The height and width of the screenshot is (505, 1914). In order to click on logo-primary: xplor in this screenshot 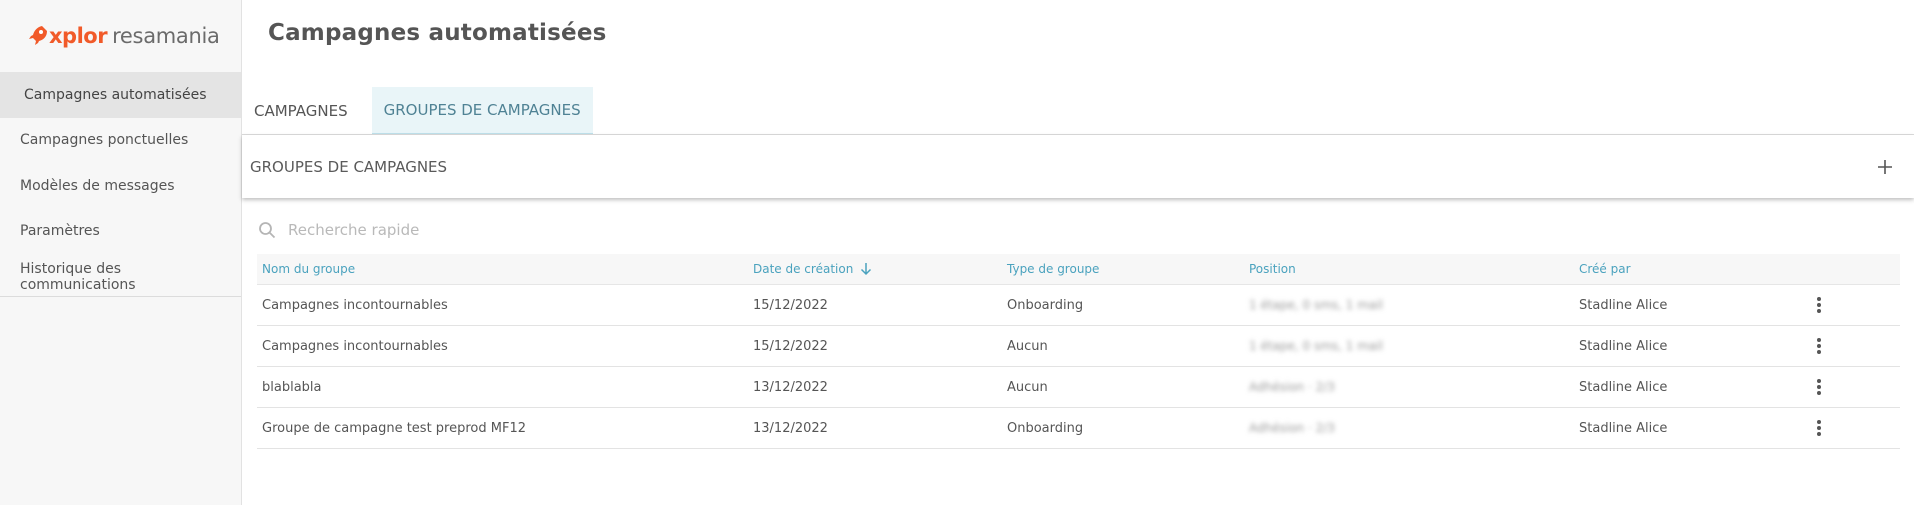, I will do `click(78, 36)`.